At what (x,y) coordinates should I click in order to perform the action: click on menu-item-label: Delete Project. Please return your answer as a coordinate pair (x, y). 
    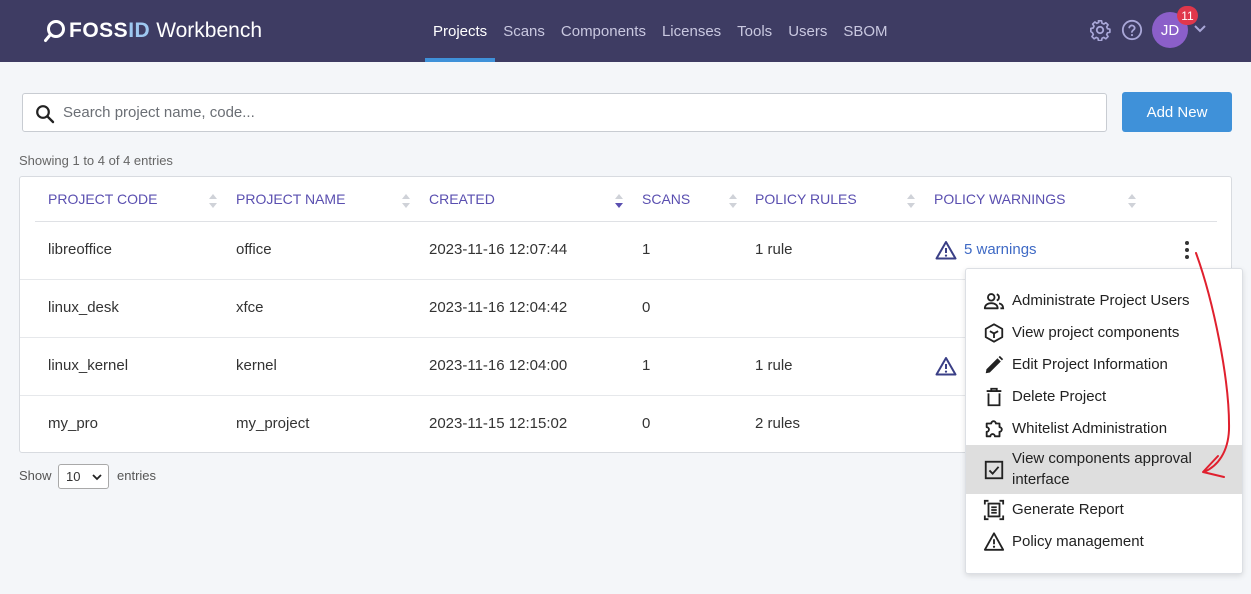
    Looking at the image, I should click on (1059, 396).